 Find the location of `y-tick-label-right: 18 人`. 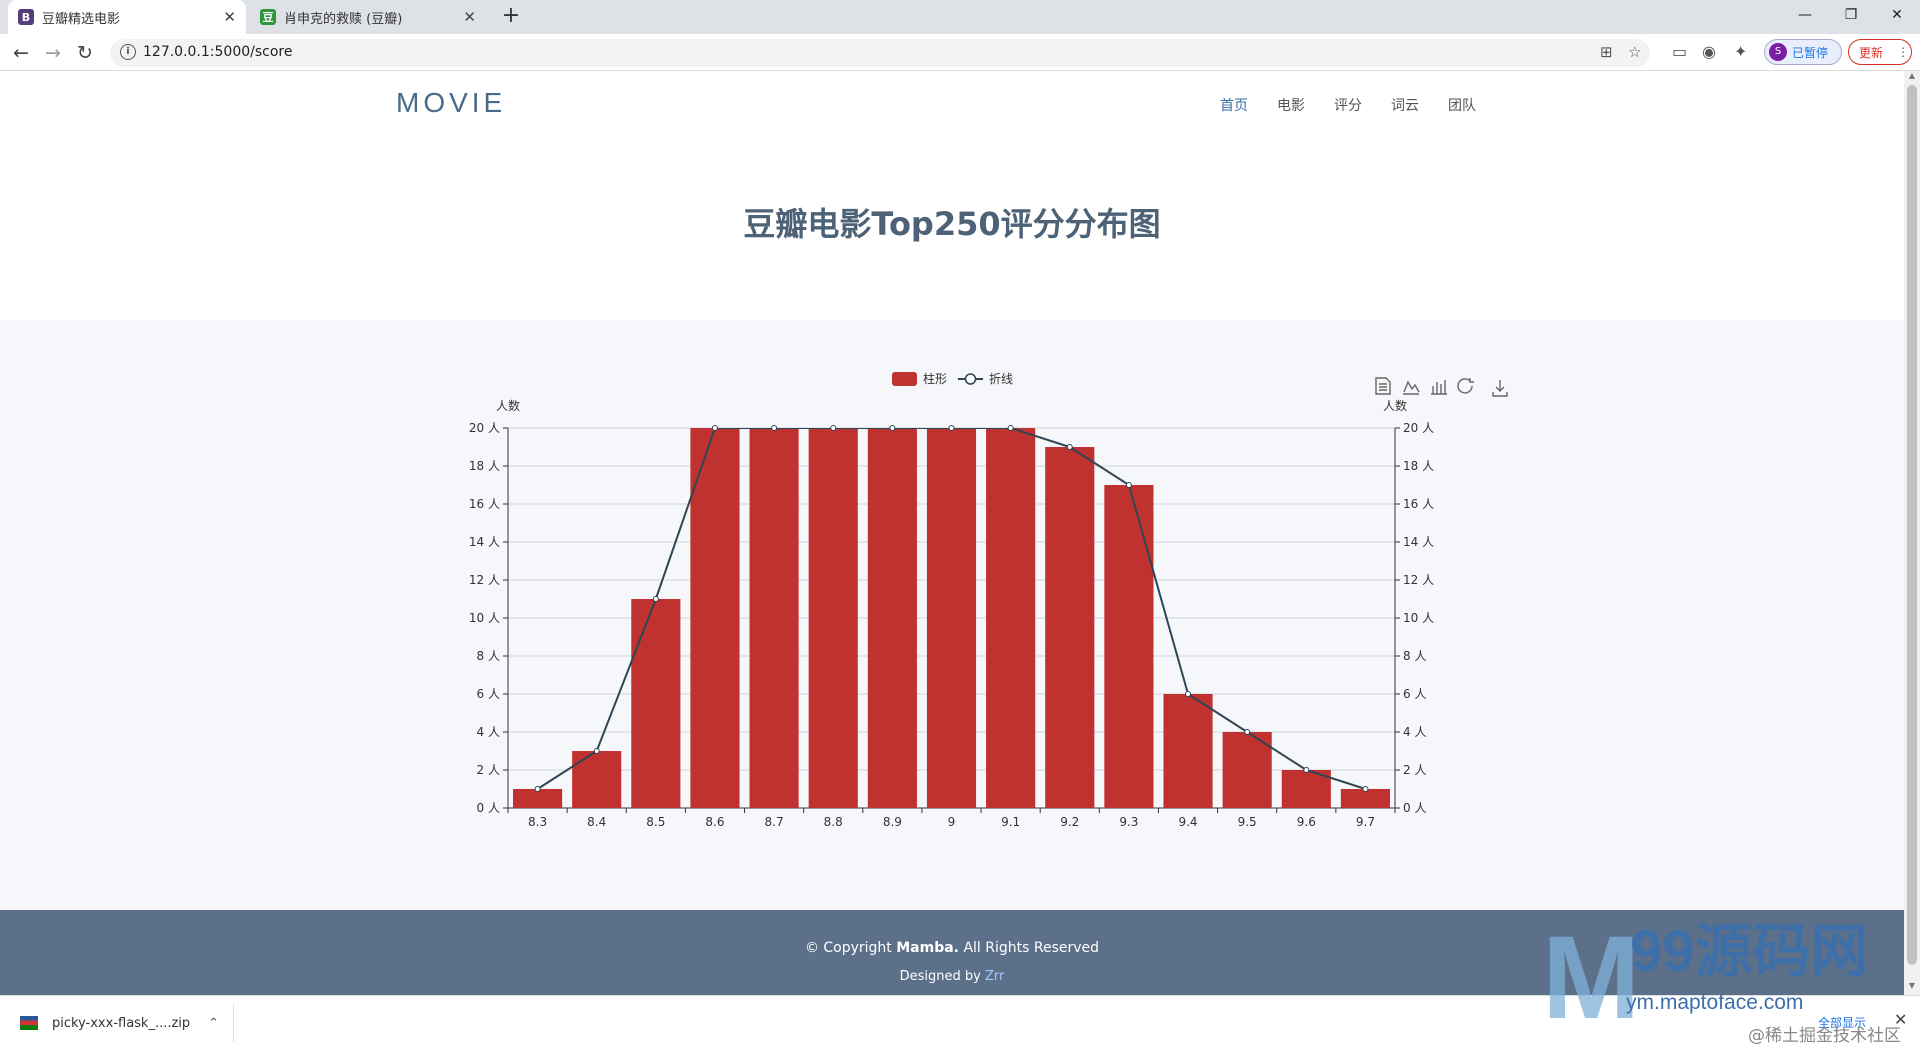

y-tick-label-right: 18 人 is located at coordinates (1418, 466).